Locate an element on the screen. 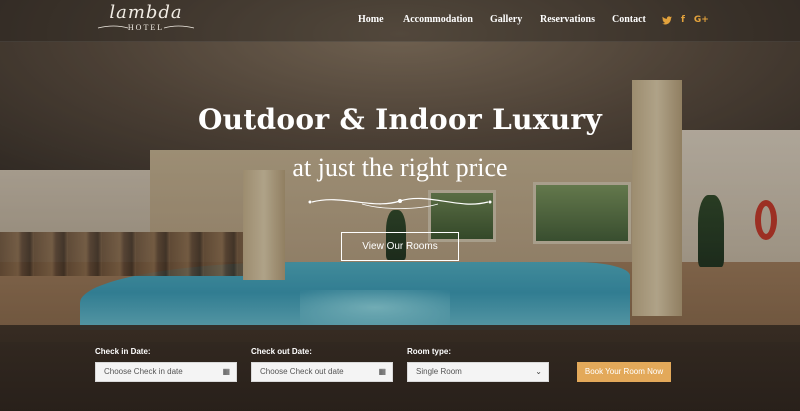  room-type-select: Single Room ⌄ is located at coordinates (478, 372).